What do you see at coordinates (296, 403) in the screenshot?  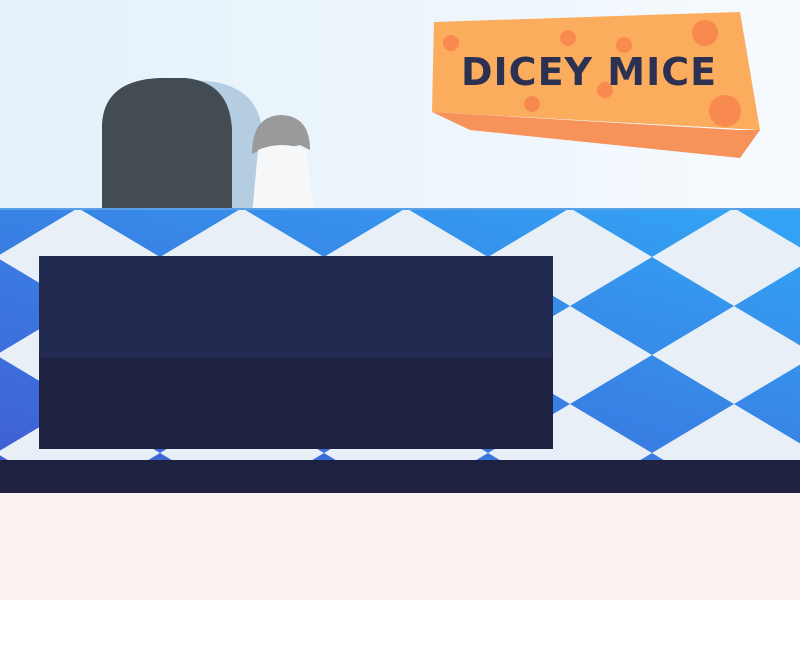 I see `game-panel-body` at bounding box center [296, 403].